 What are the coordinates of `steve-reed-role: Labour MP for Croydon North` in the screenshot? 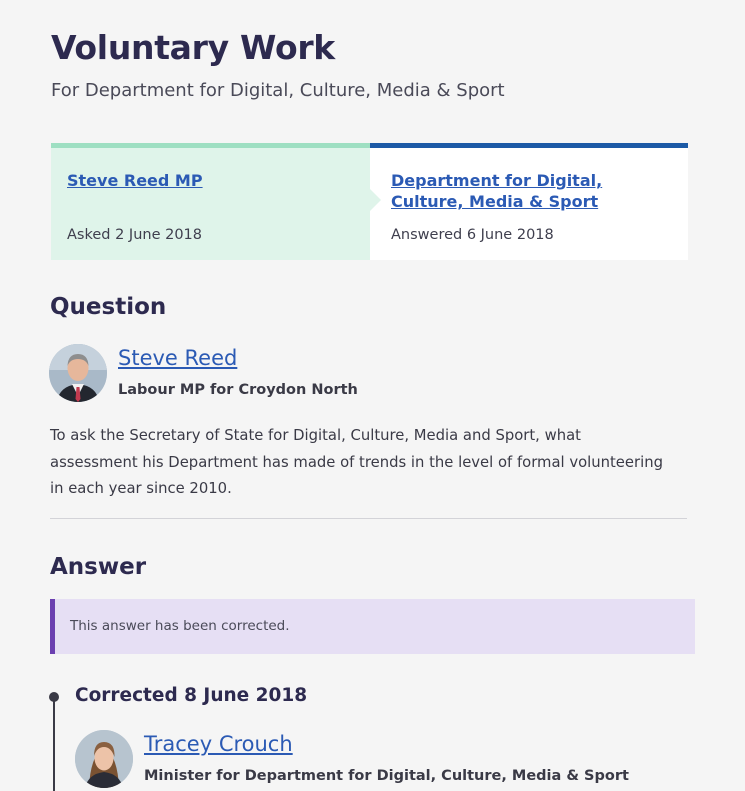 It's located at (238, 390).